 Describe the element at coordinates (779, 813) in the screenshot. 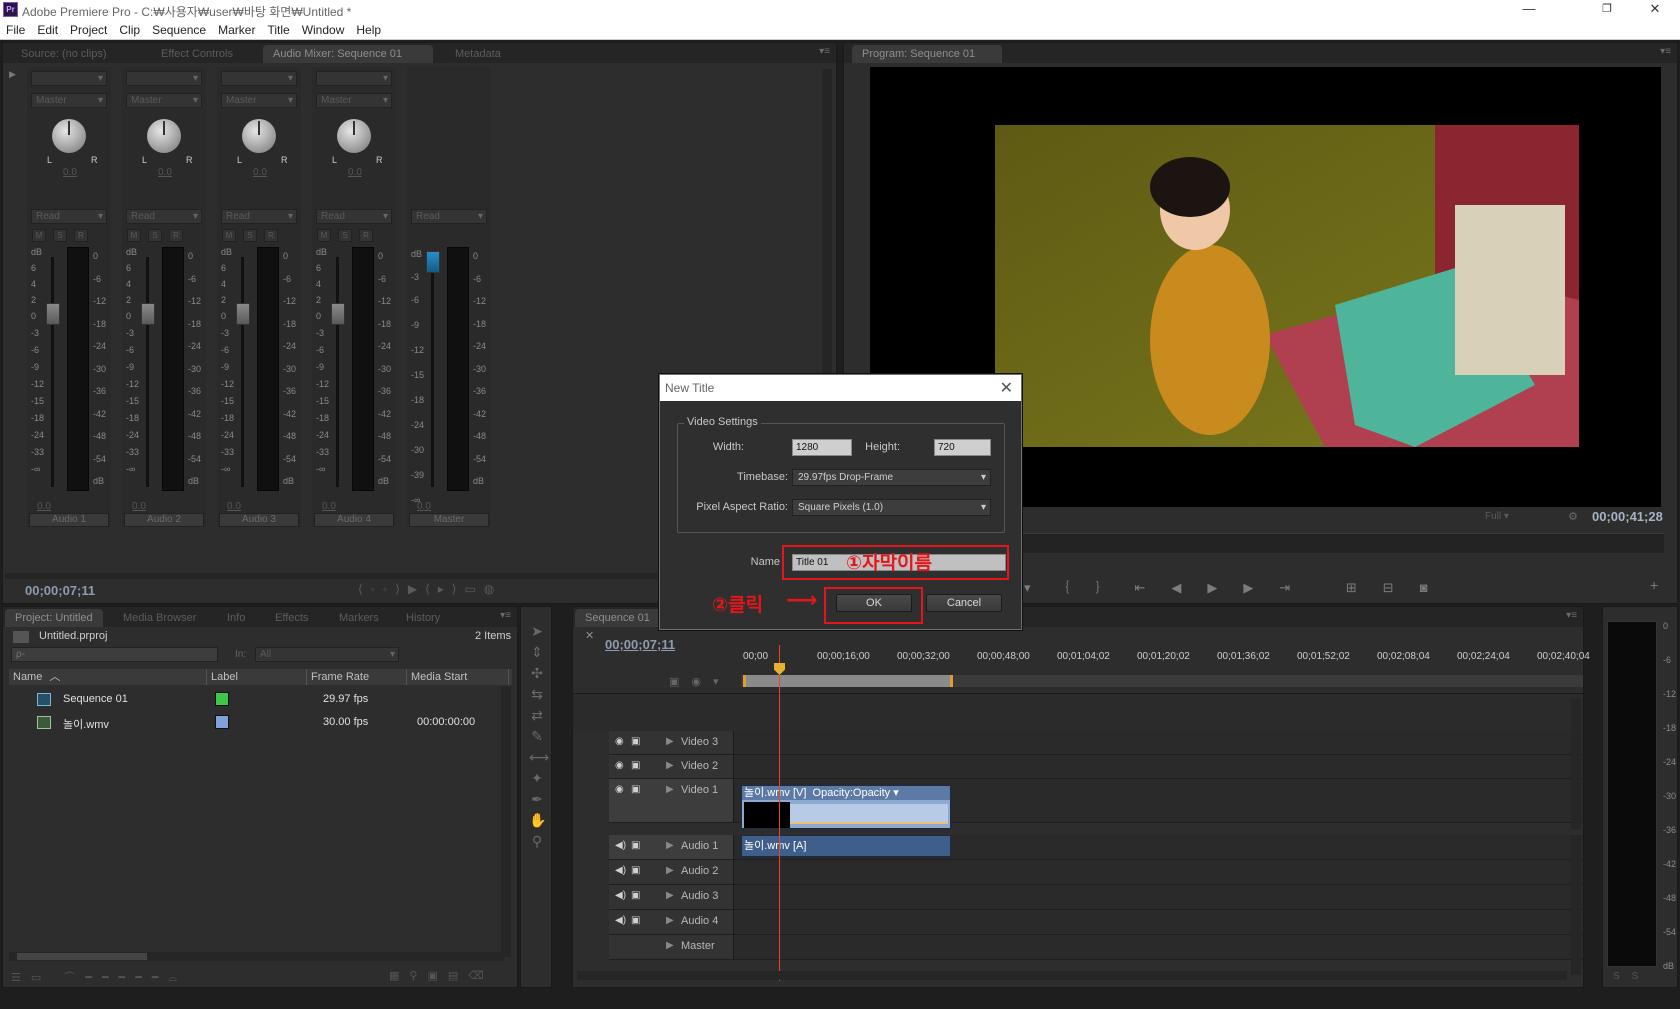

I see `playhead-line` at that location.